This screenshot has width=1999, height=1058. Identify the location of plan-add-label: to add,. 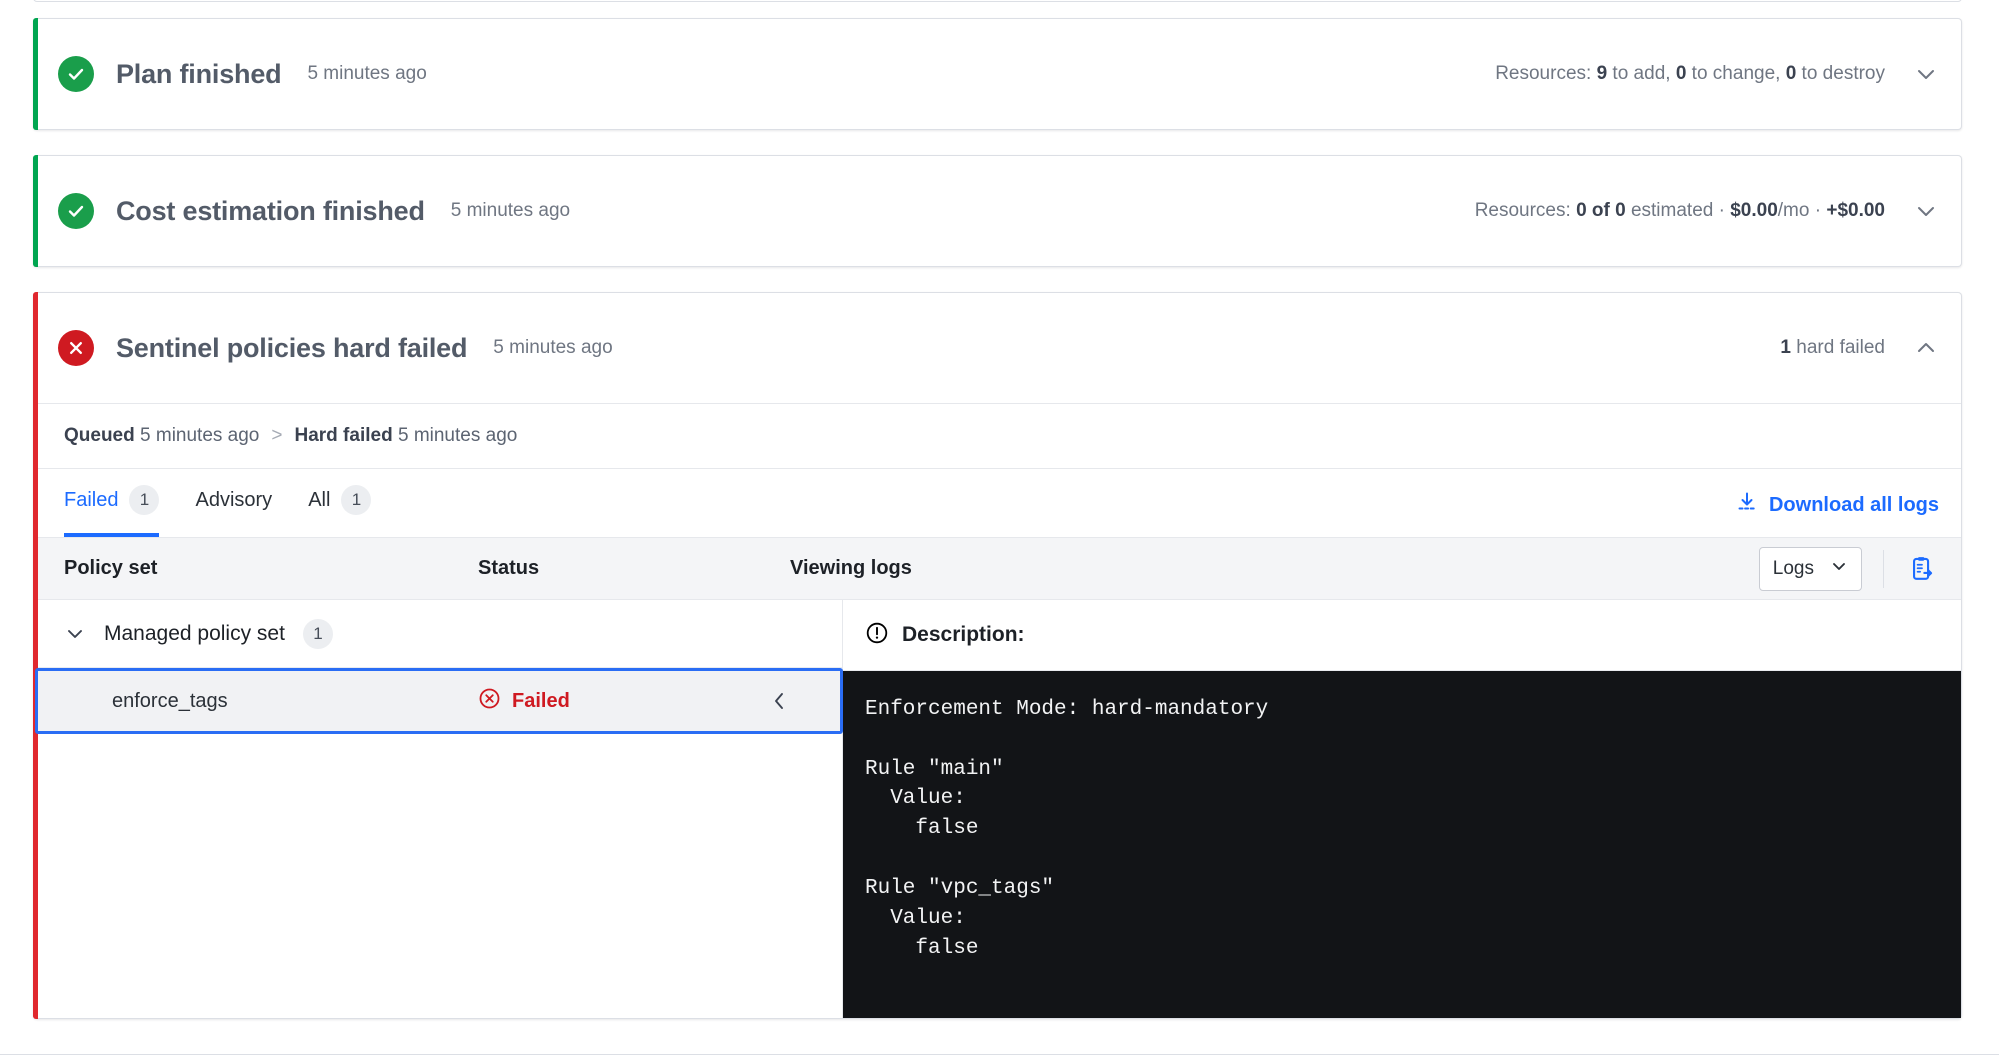
(1641, 73).